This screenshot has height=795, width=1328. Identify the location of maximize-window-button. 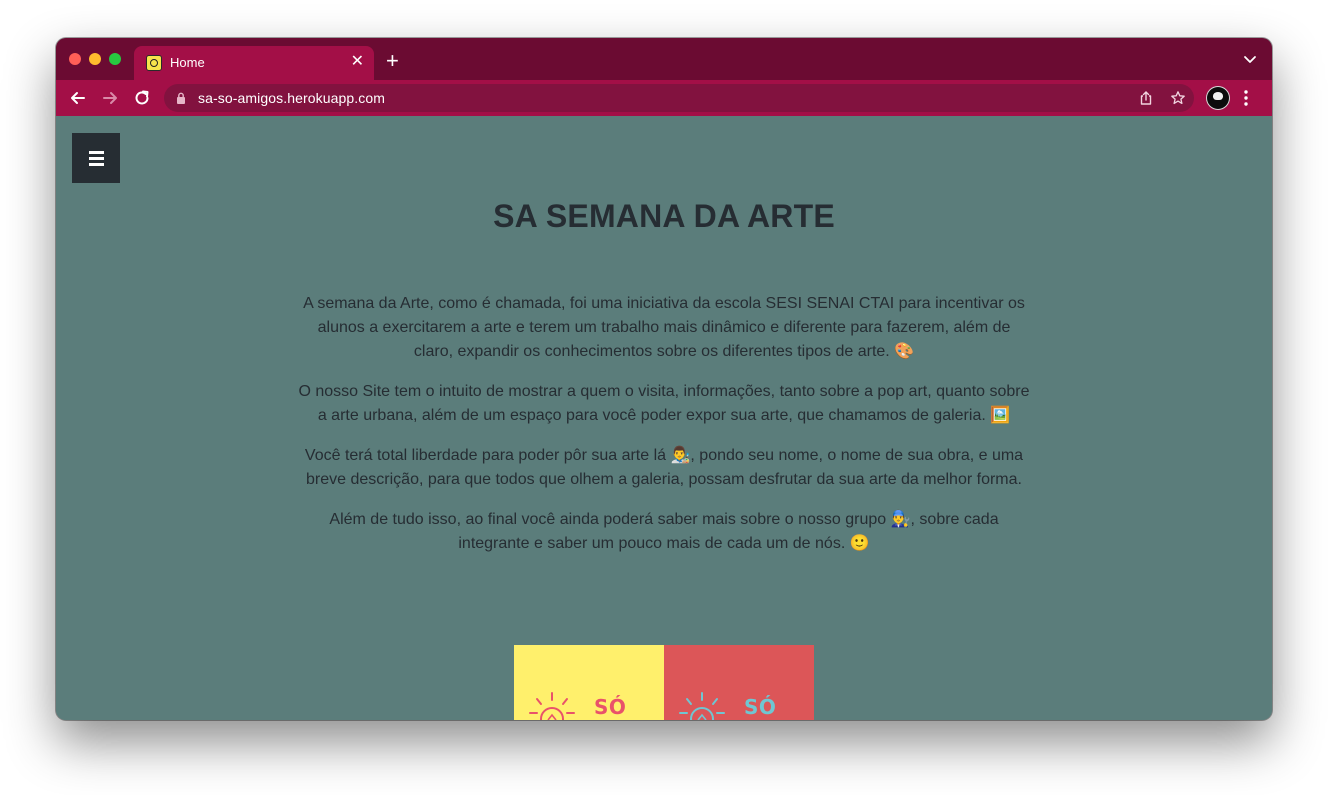
(115, 59).